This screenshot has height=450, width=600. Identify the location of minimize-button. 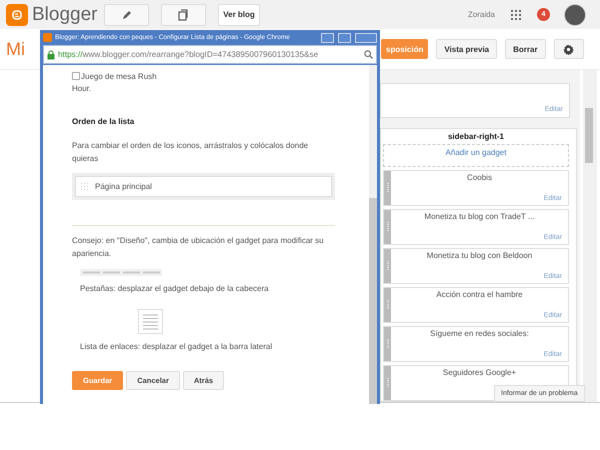
(327, 37).